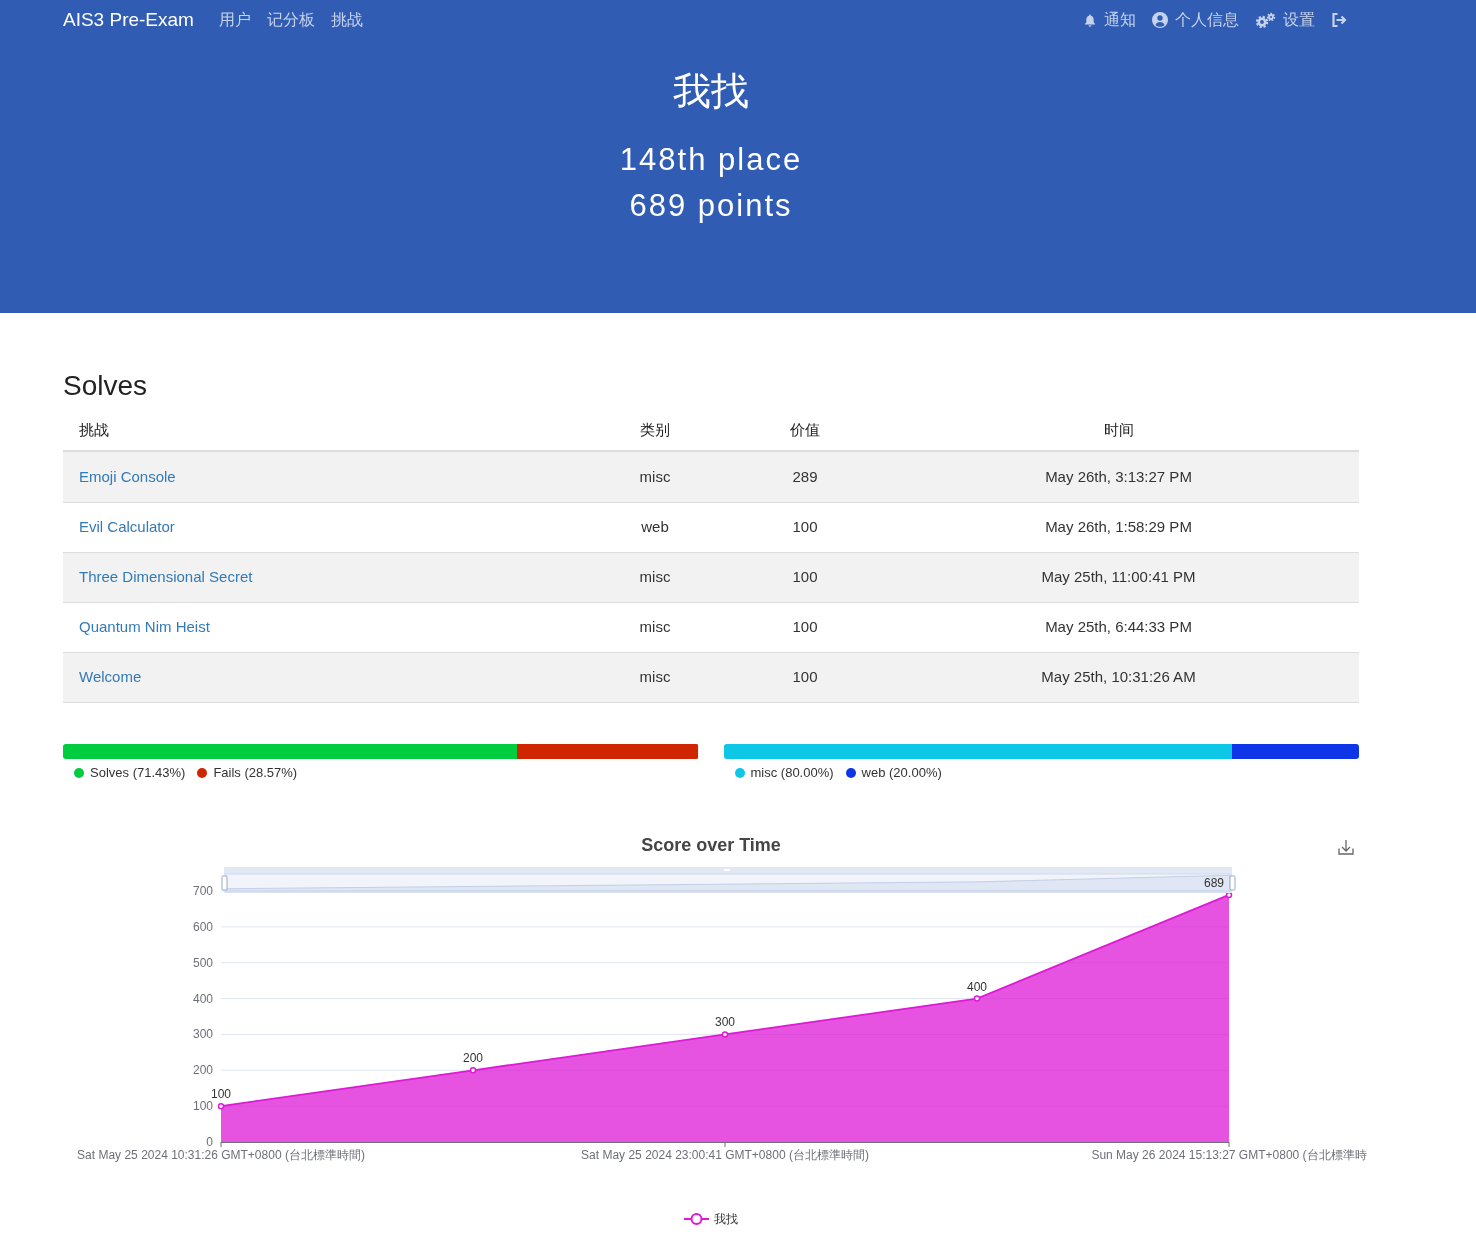 The width and height of the screenshot is (1476, 1244). I want to click on data-label: 300, so click(725, 1022).